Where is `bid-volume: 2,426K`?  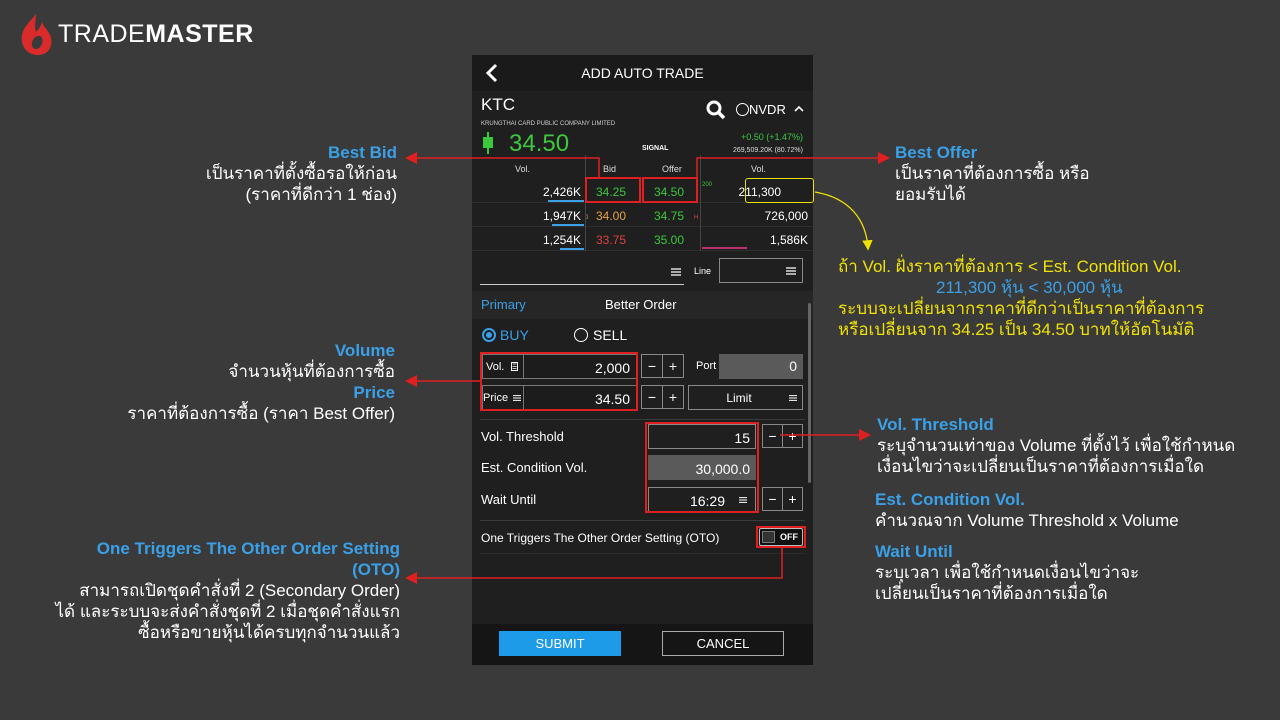 bid-volume: 2,426K is located at coordinates (561, 192).